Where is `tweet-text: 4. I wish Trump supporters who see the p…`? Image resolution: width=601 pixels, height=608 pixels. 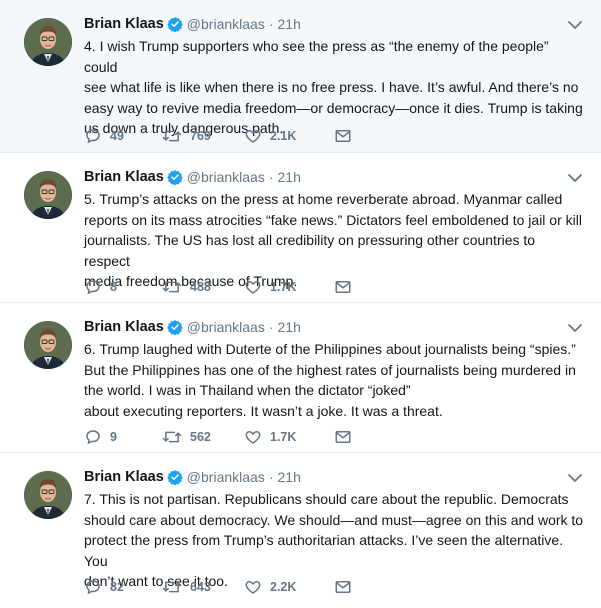 tweet-text: 4. I wish Trump supporters who see the p… is located at coordinates (334, 87).